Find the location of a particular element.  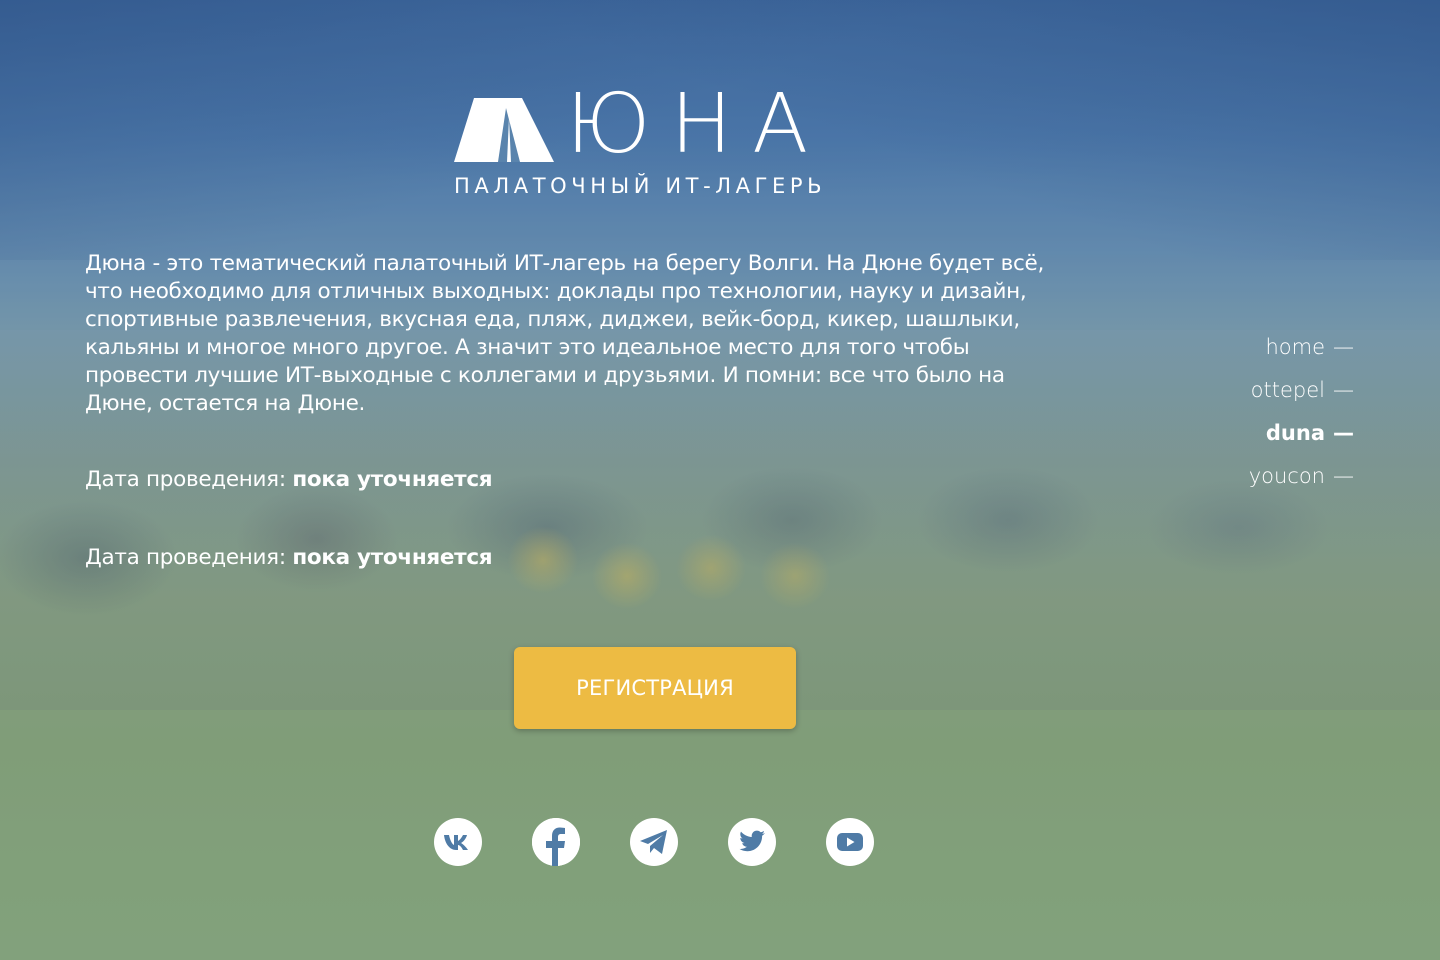

nav-item-label: youcon is located at coordinates (1286, 476).